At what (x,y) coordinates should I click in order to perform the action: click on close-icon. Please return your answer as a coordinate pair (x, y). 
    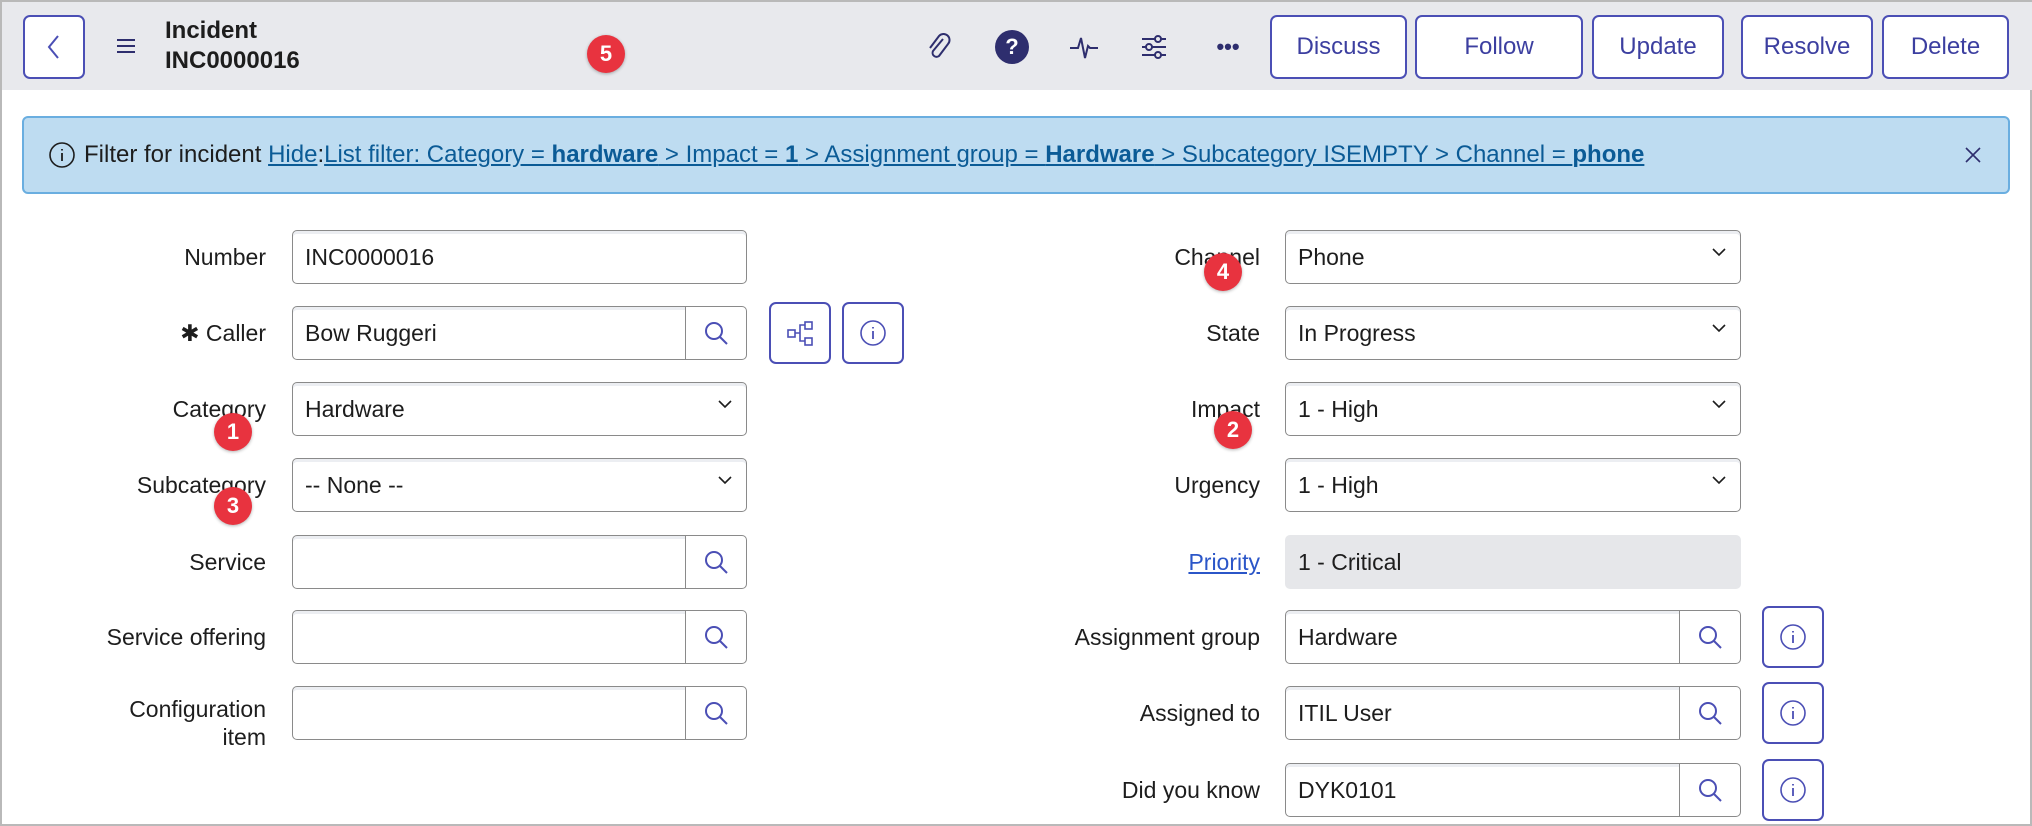
    Looking at the image, I should click on (1973, 155).